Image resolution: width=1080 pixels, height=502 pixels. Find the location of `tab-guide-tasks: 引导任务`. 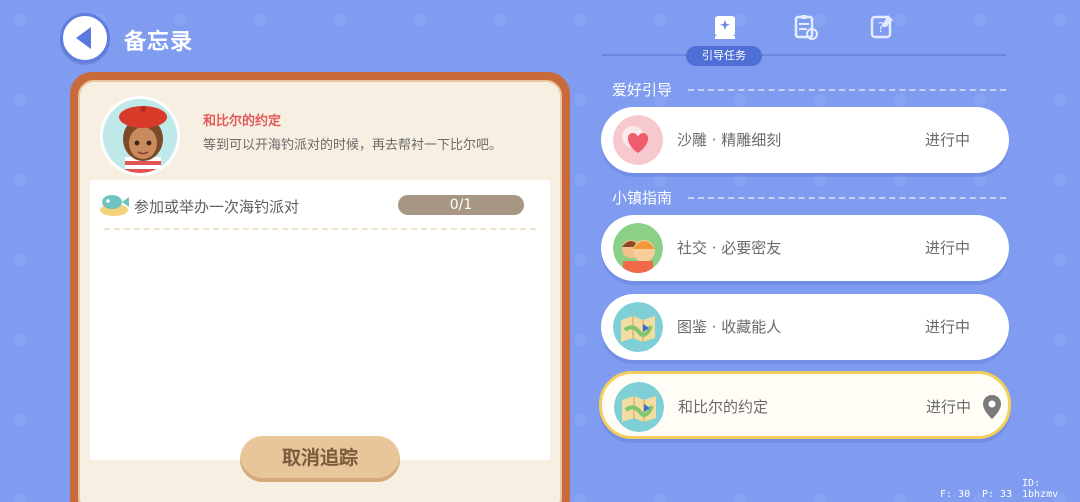

tab-guide-tasks: 引导任务 is located at coordinates (724, 56).